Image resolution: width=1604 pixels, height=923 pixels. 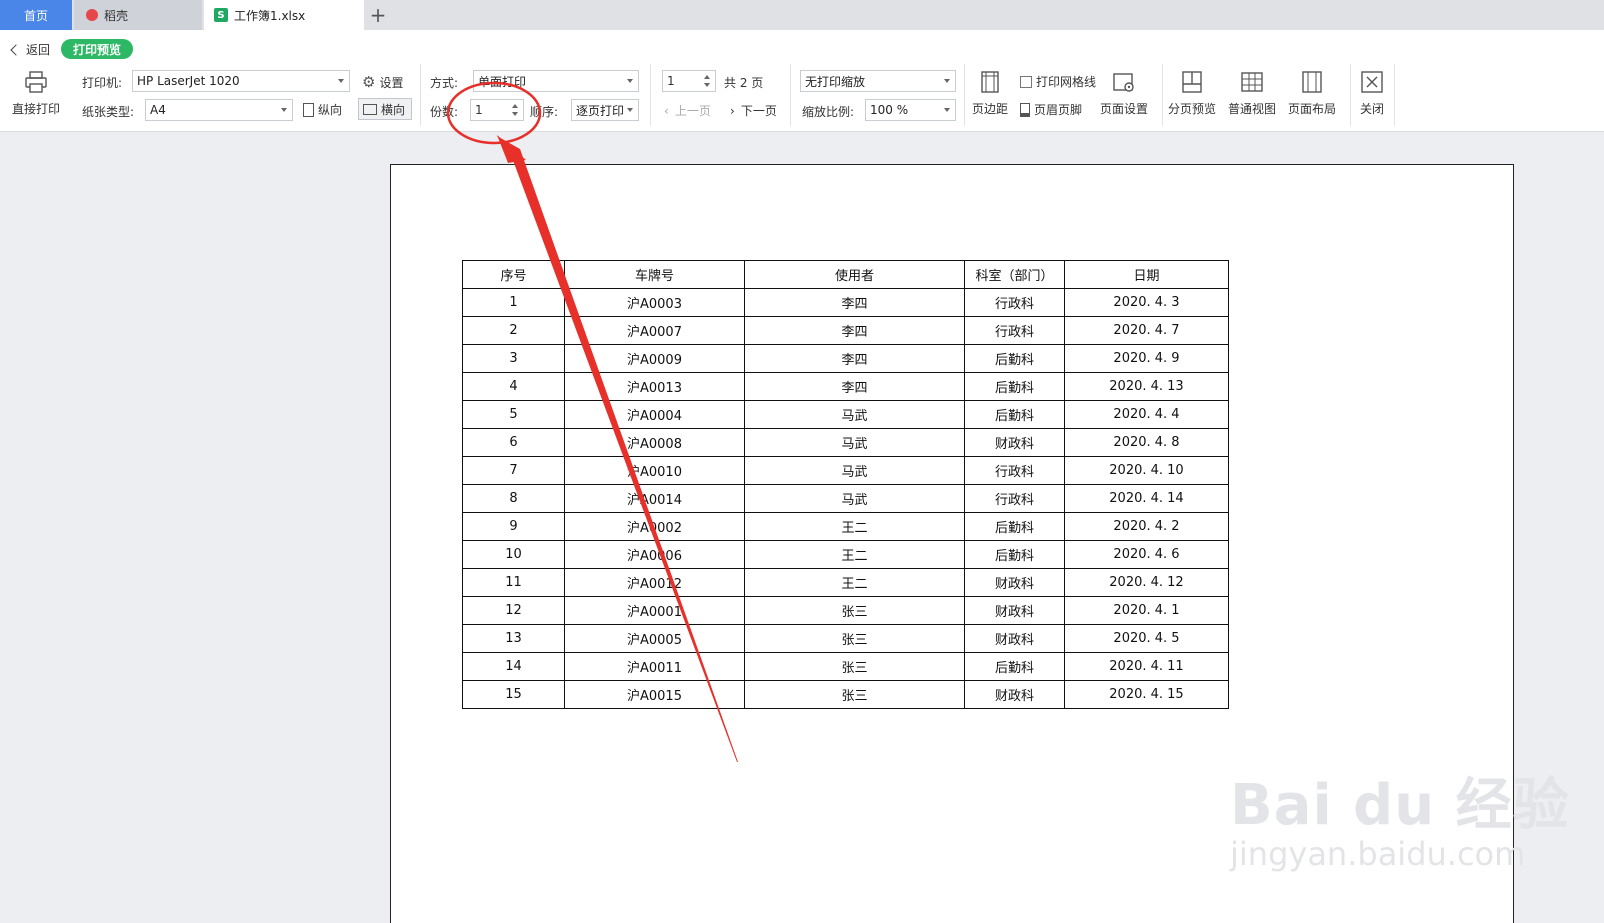 What do you see at coordinates (108, 112) in the screenshot?
I see `paper-type-label: 纸张类型:` at bounding box center [108, 112].